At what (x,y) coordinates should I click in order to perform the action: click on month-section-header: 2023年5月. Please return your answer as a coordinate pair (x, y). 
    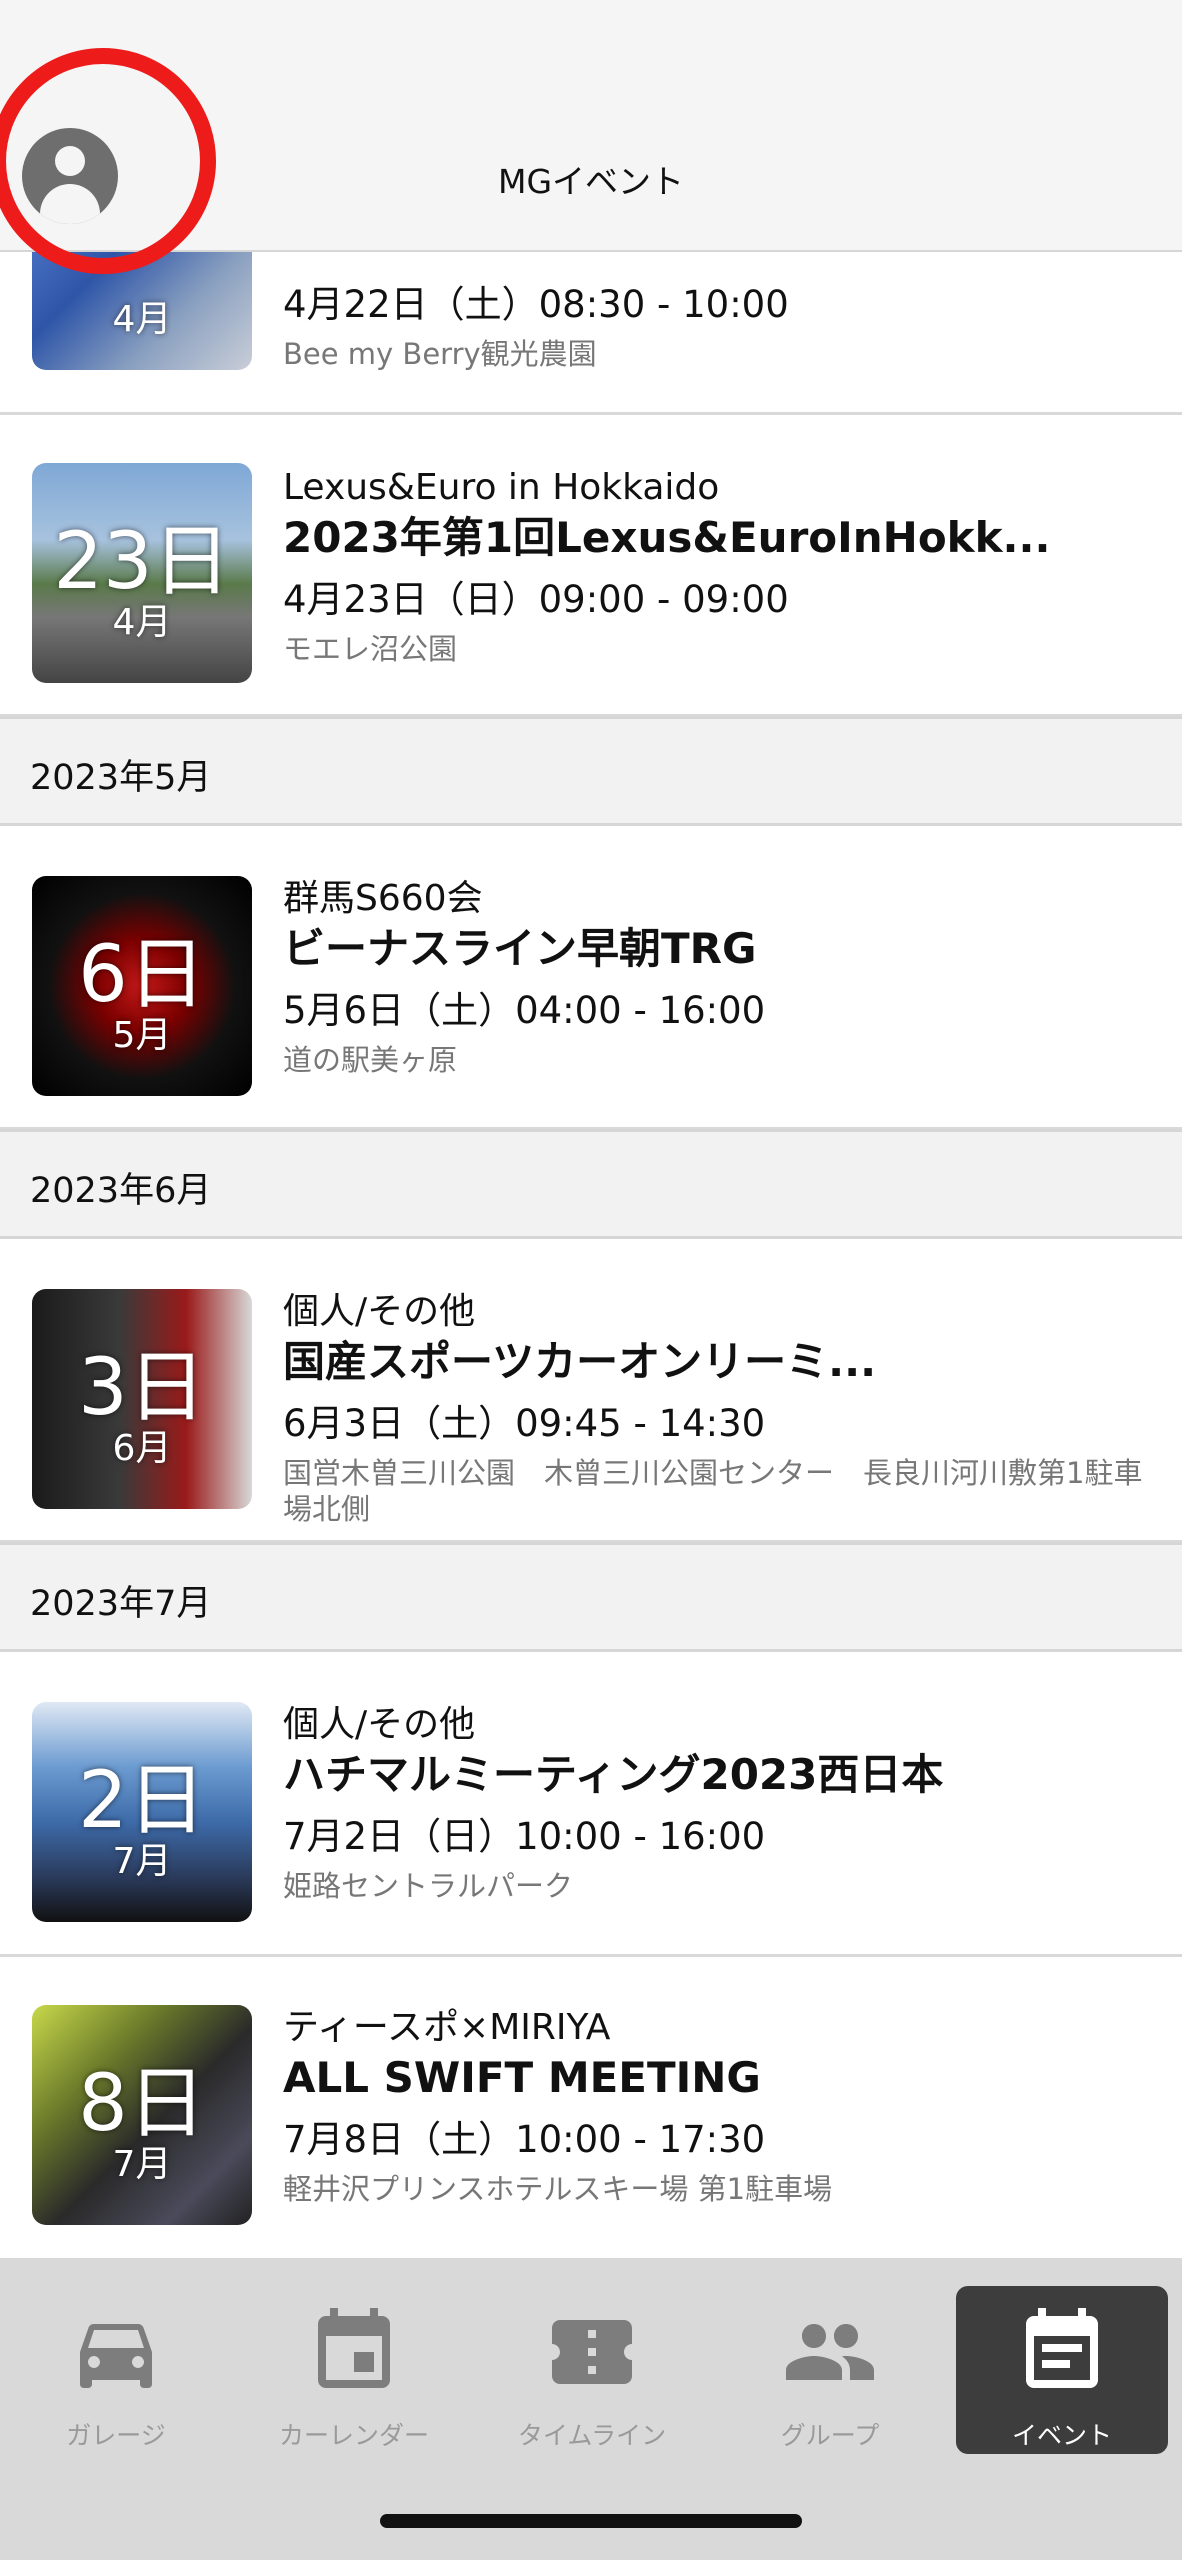
    Looking at the image, I should click on (591, 771).